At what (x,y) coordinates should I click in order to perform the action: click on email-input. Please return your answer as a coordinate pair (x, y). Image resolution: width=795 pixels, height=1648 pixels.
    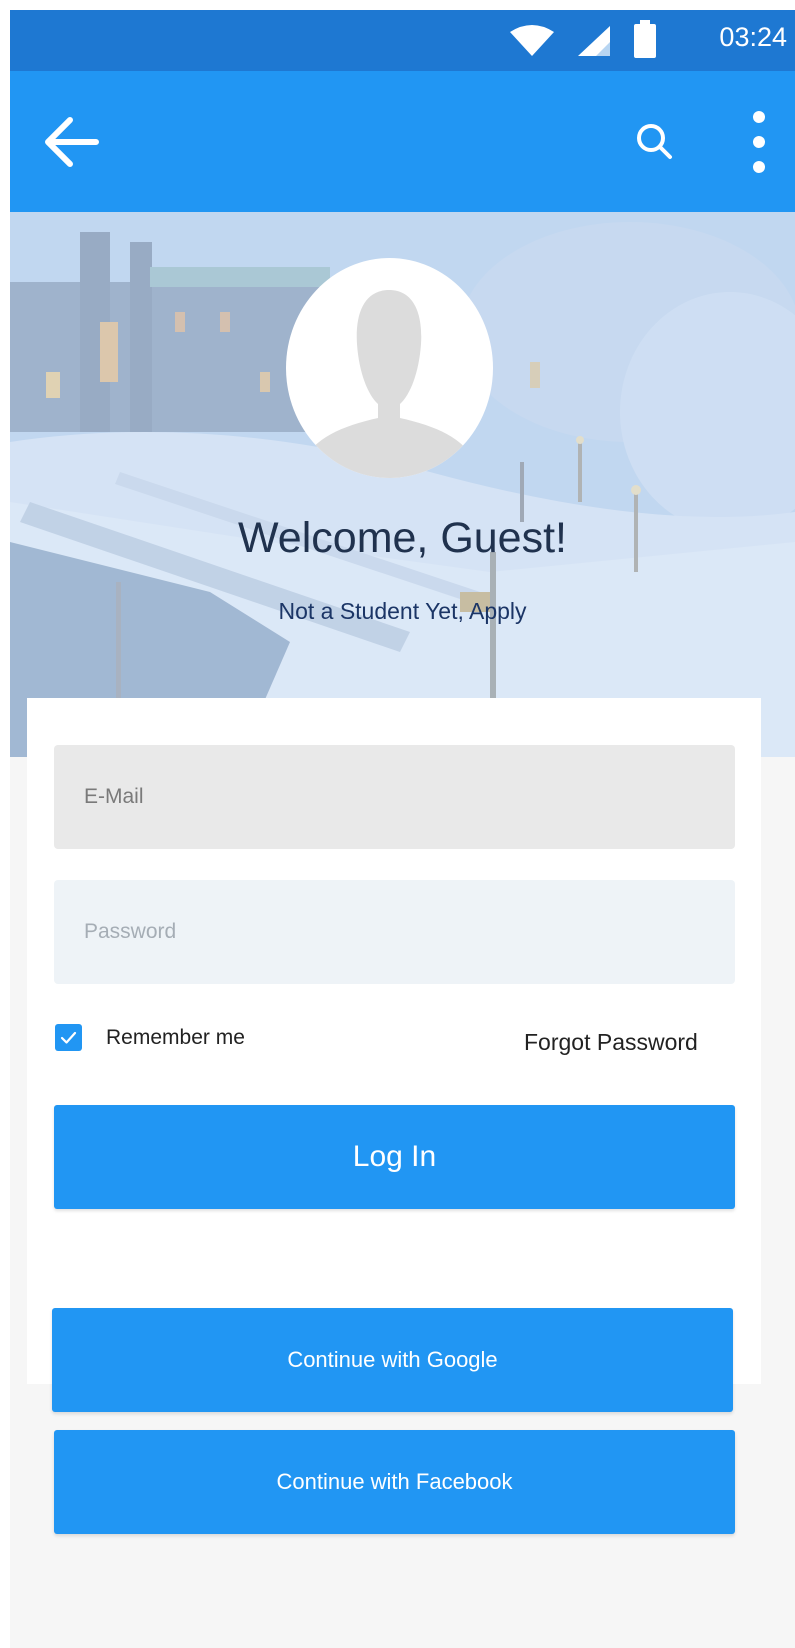
    Looking at the image, I should click on (394, 797).